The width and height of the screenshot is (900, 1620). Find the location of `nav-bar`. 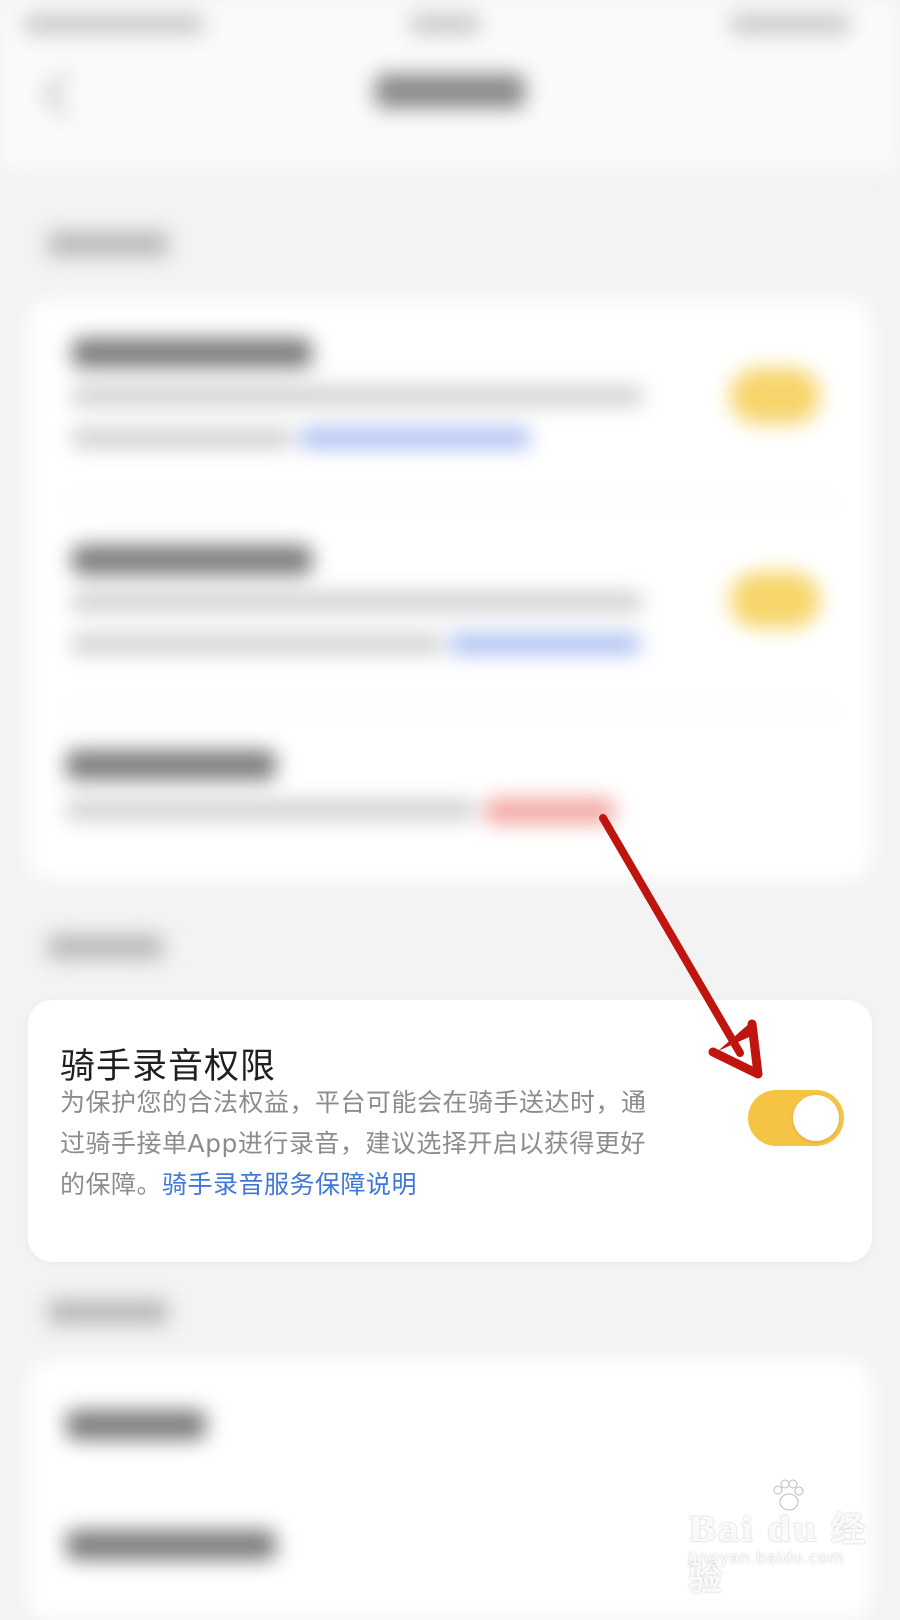

nav-bar is located at coordinates (450, 115).